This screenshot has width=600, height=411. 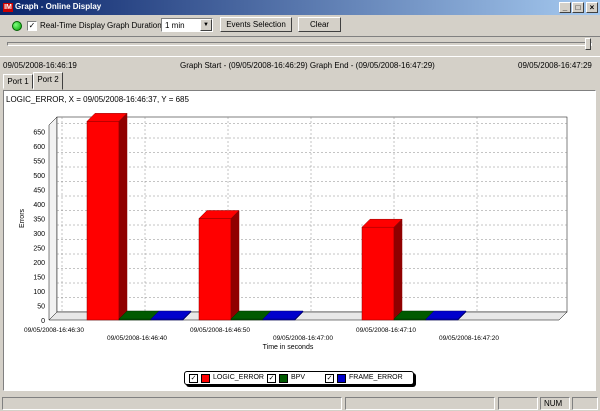 I want to click on tab-port-1: Port 1, so click(x=18, y=81).